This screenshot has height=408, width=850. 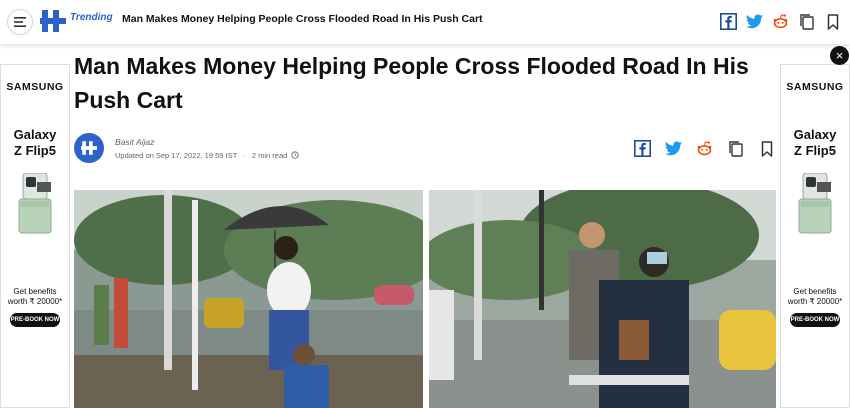 I want to click on author-name: Basit Aijaz, so click(x=134, y=142).